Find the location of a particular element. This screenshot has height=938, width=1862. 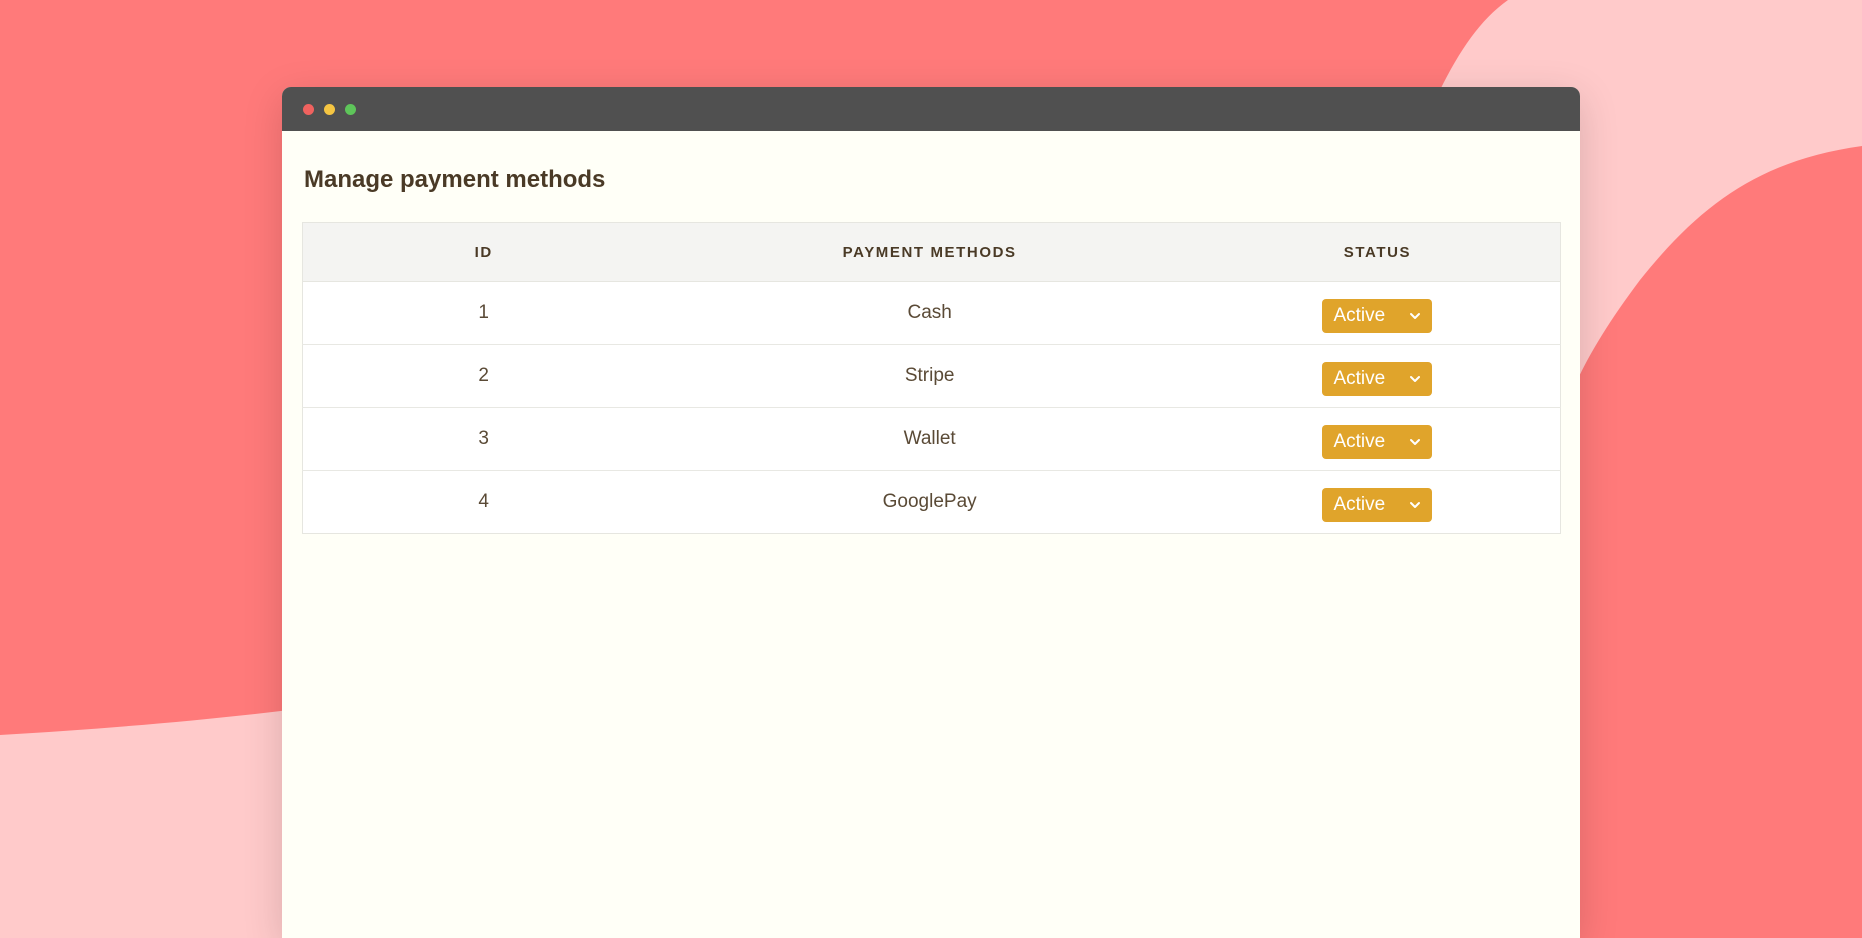

row-id: 1 is located at coordinates (483, 313).